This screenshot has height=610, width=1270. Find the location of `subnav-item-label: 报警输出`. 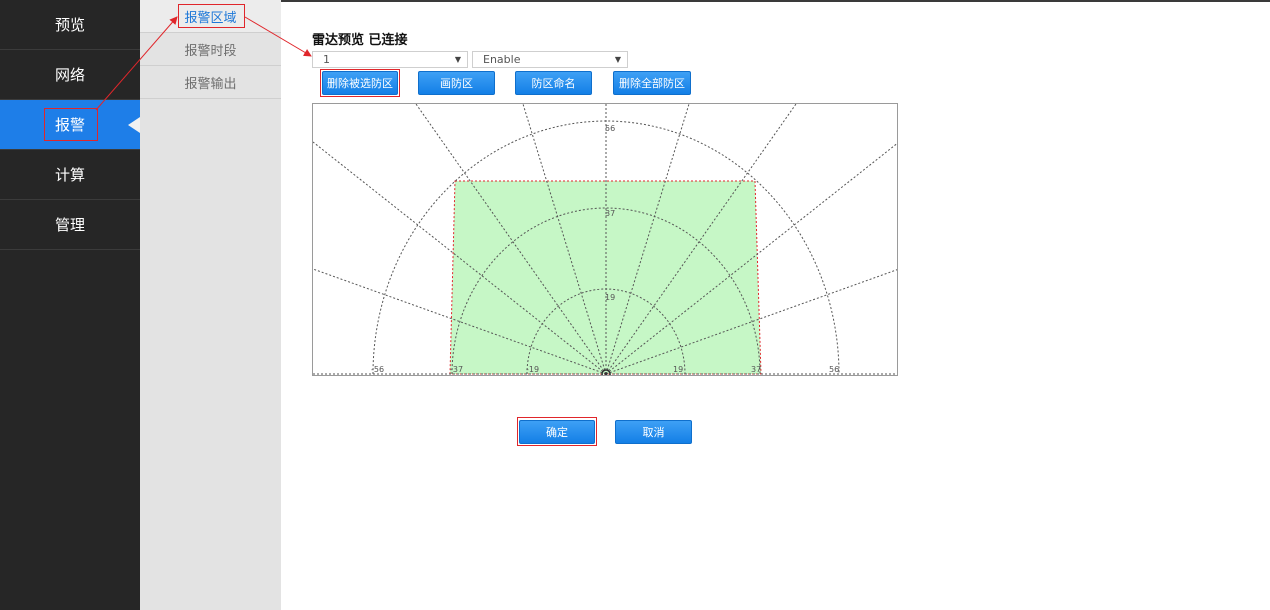

subnav-item-label: 报警输出 is located at coordinates (210, 84).